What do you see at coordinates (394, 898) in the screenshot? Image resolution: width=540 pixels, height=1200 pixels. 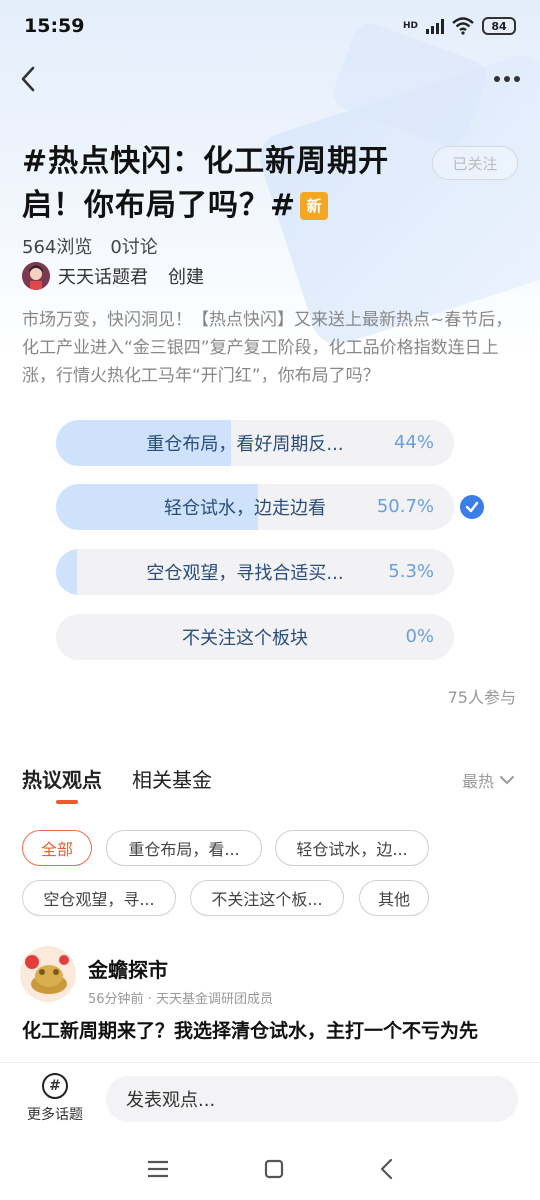 I see `filter-chip-other: 其他` at bounding box center [394, 898].